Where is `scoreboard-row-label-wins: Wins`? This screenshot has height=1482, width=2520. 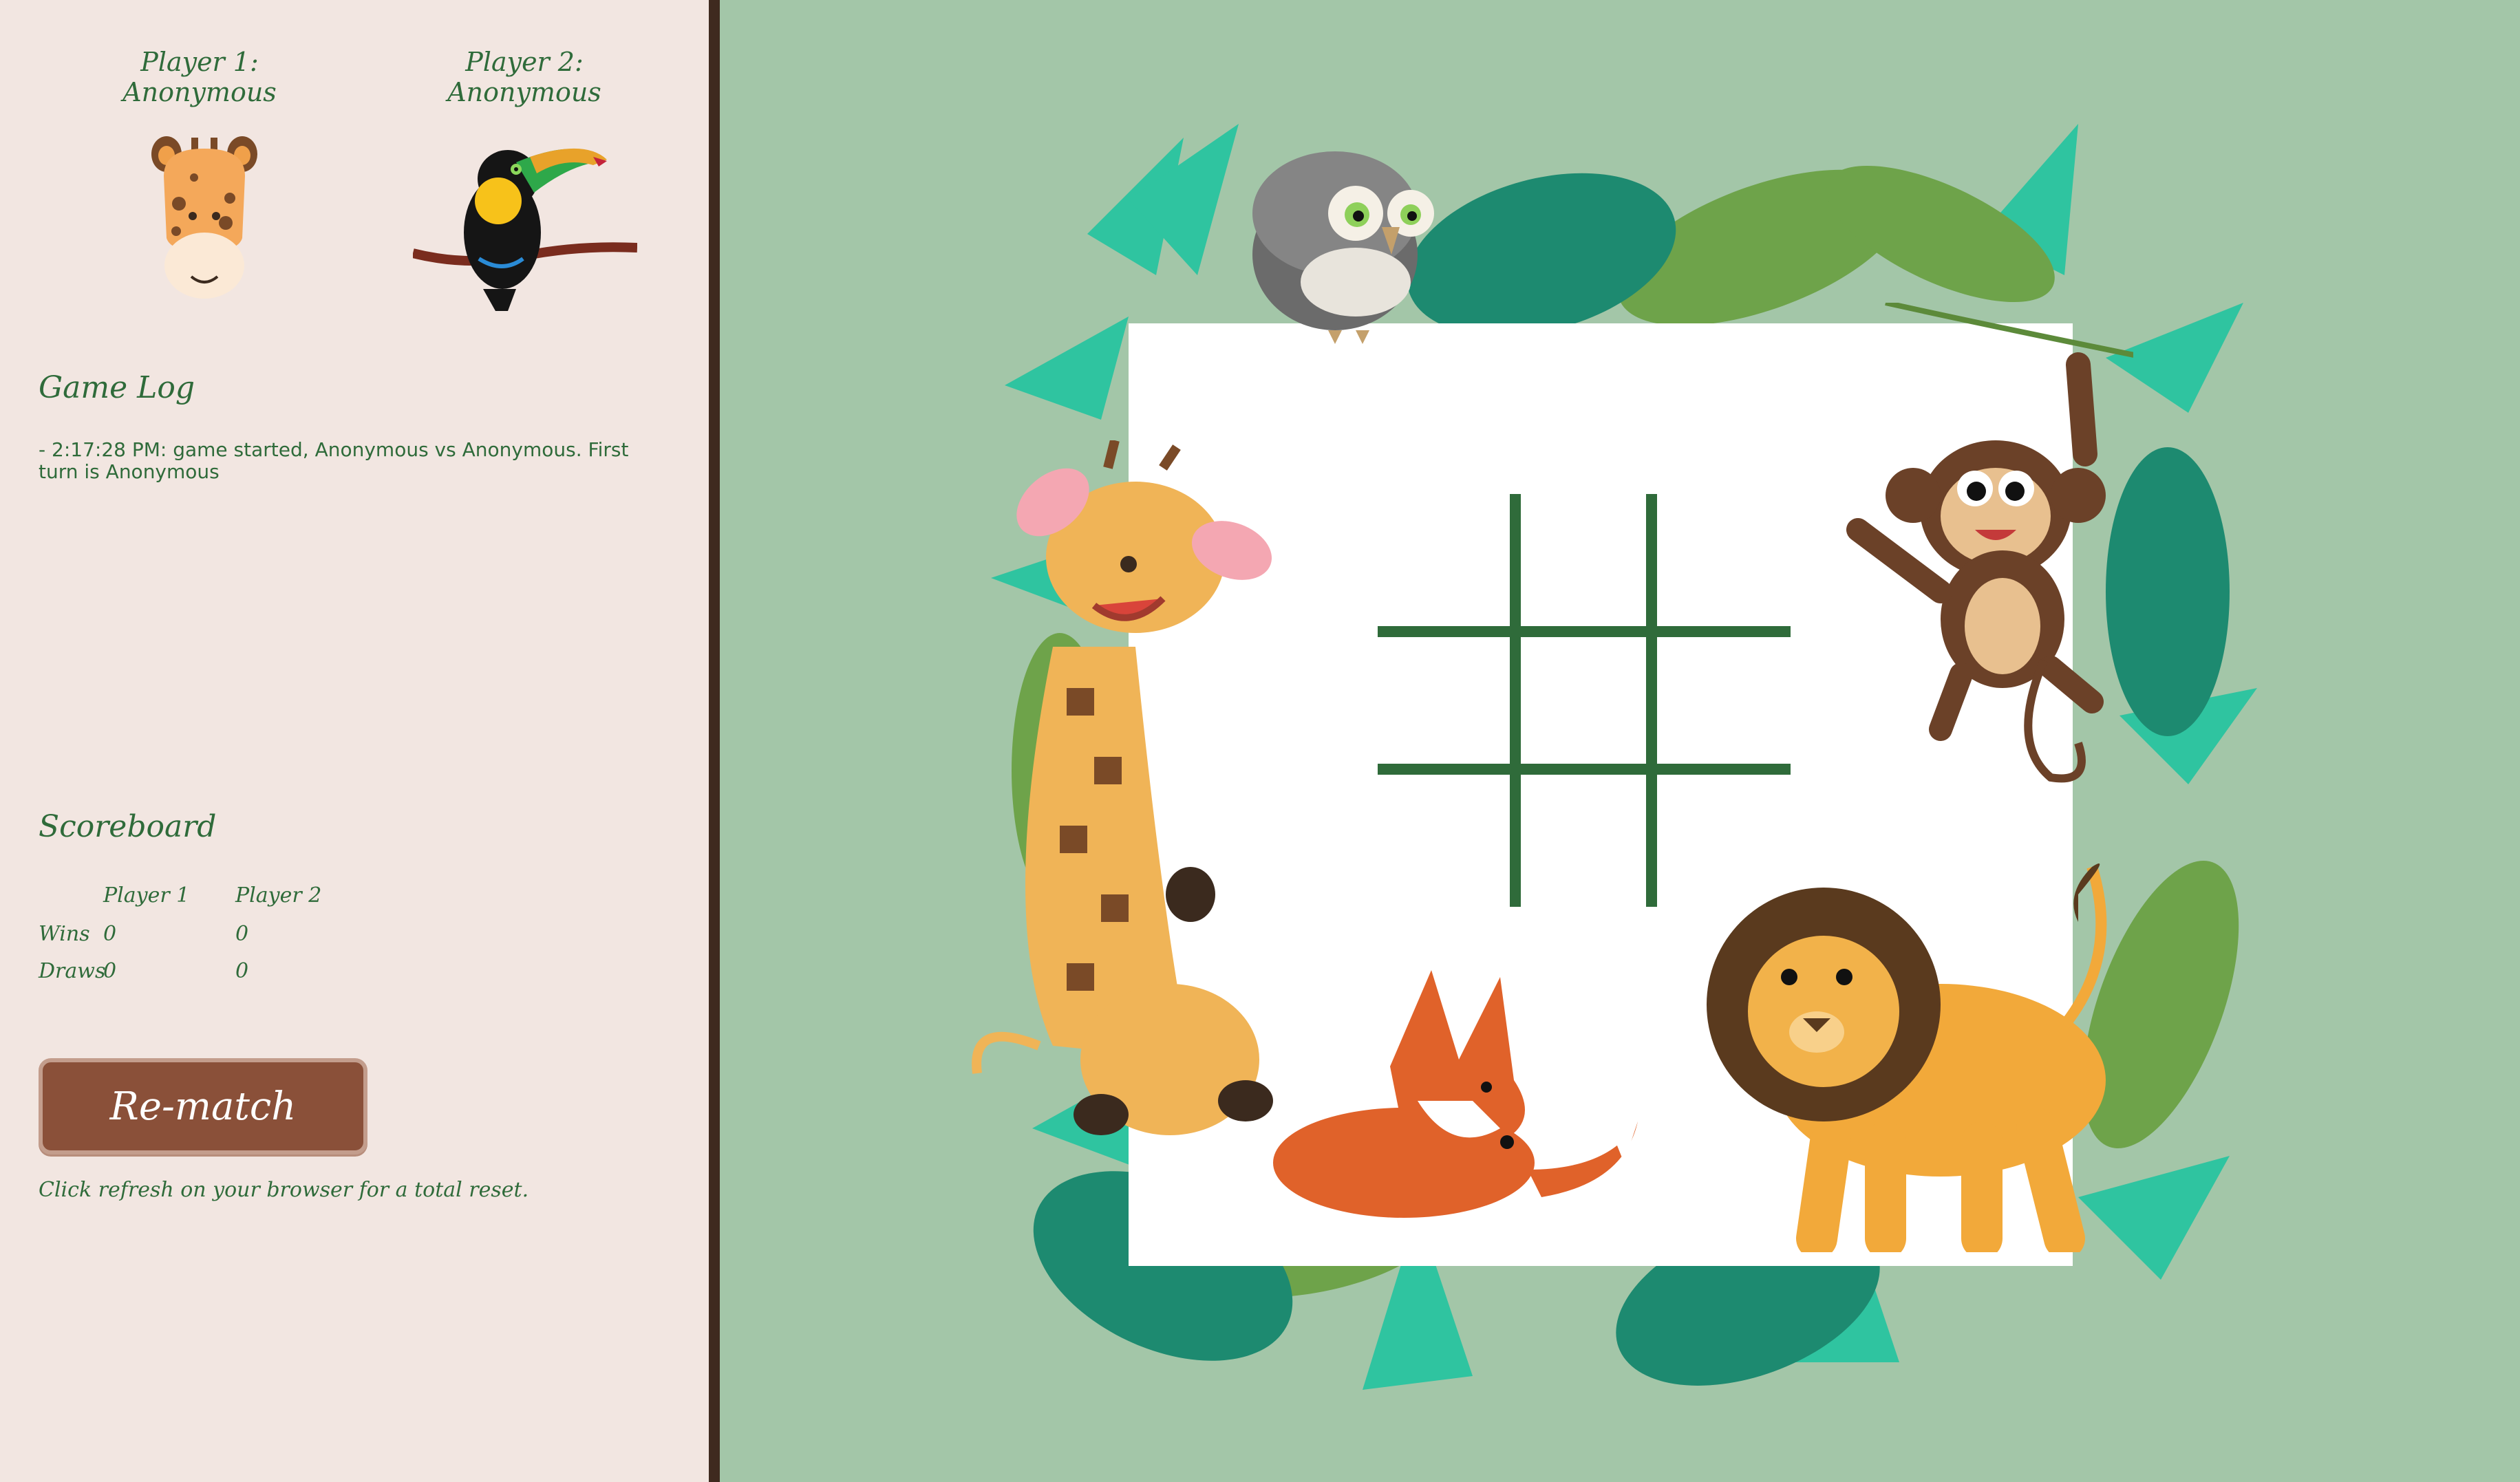 scoreboard-row-label-wins: Wins is located at coordinates (64, 934).